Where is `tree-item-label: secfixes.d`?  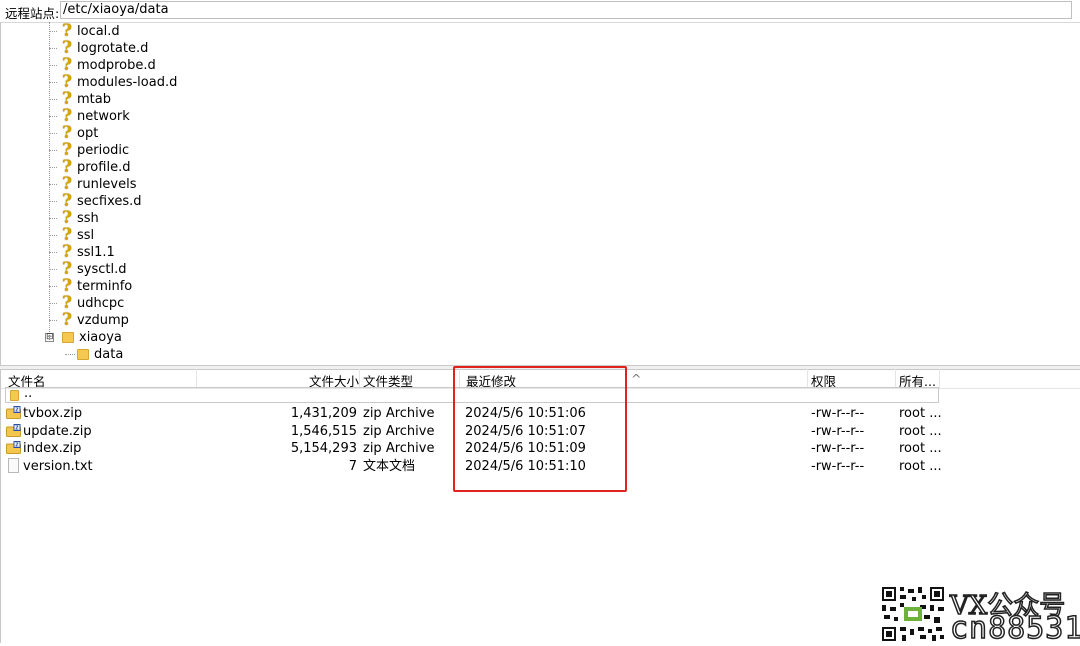
tree-item-label: secfixes.d is located at coordinates (109, 201).